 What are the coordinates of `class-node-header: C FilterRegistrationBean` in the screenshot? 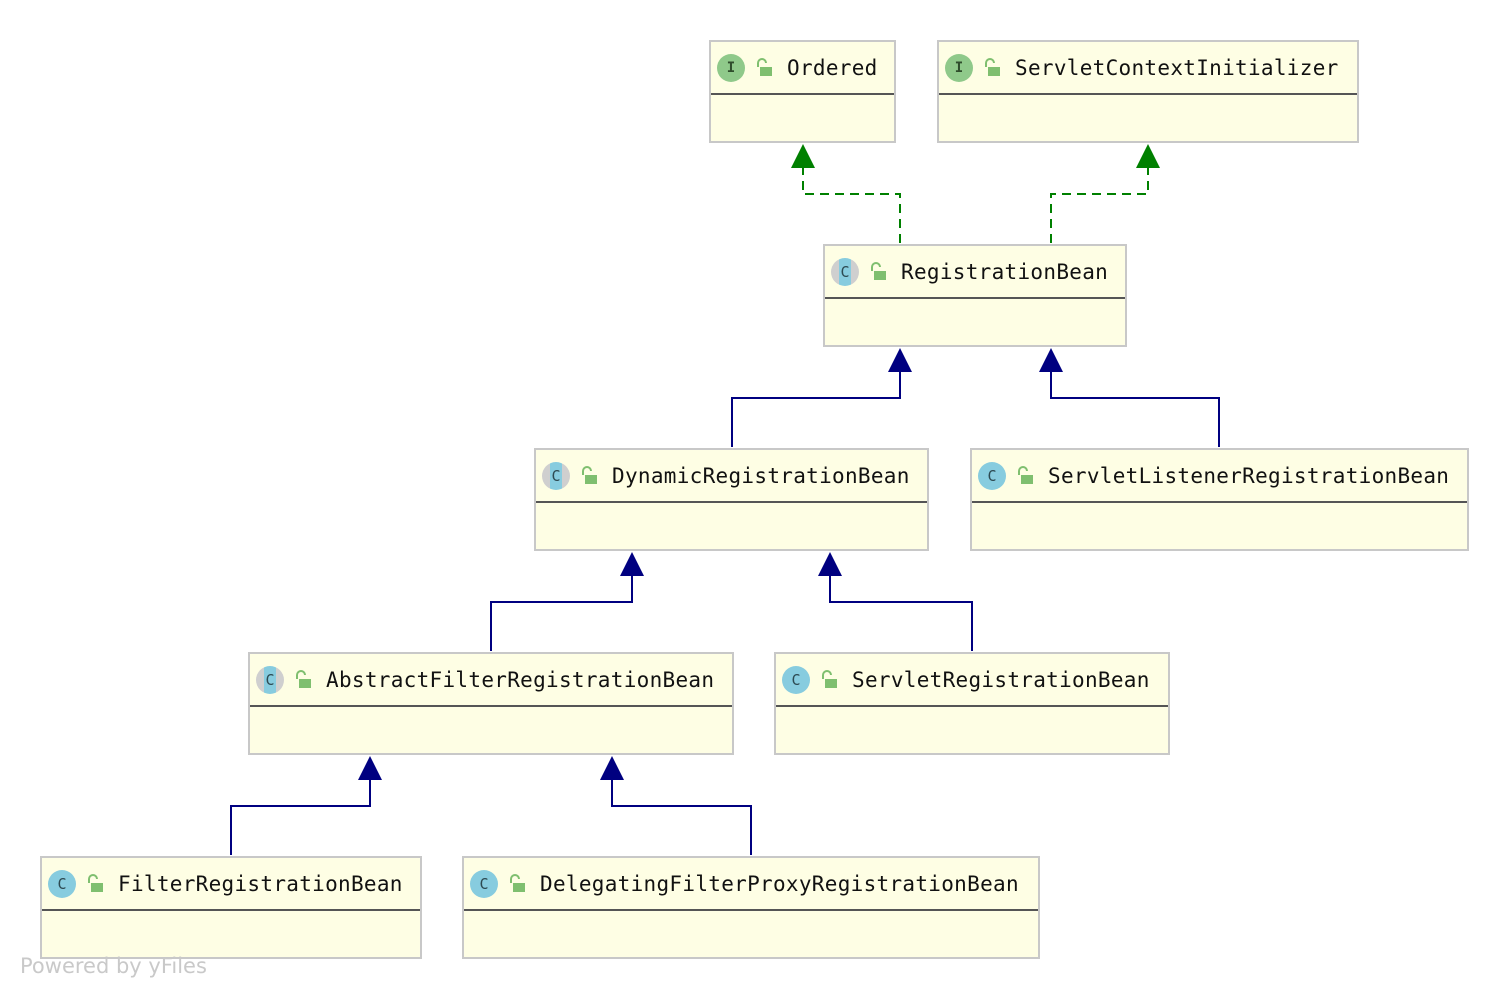 It's located at (231, 884).